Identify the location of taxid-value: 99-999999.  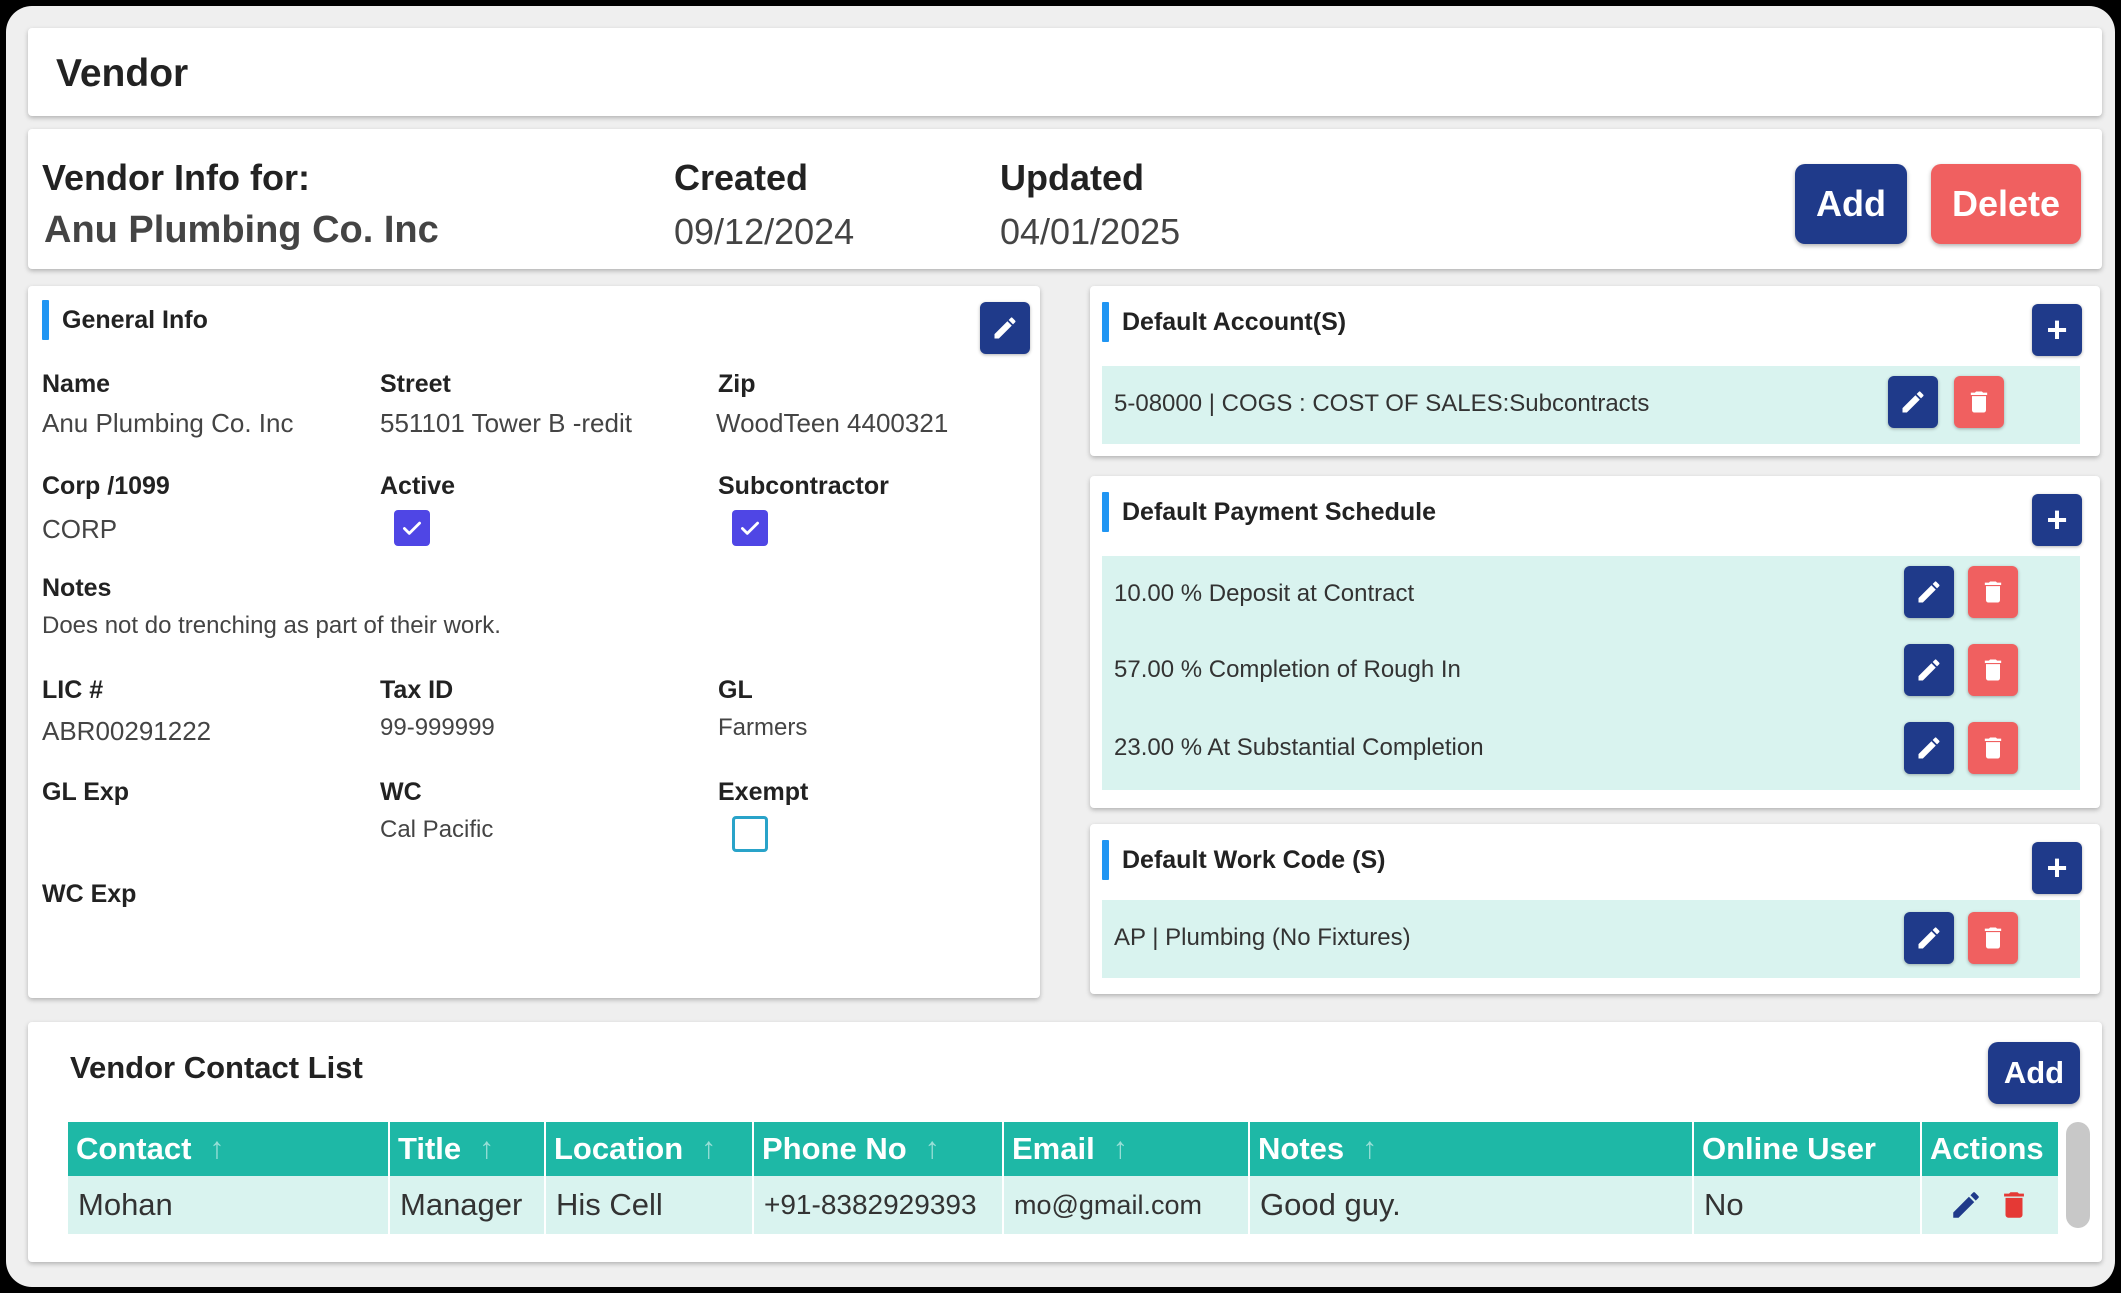
(437, 727).